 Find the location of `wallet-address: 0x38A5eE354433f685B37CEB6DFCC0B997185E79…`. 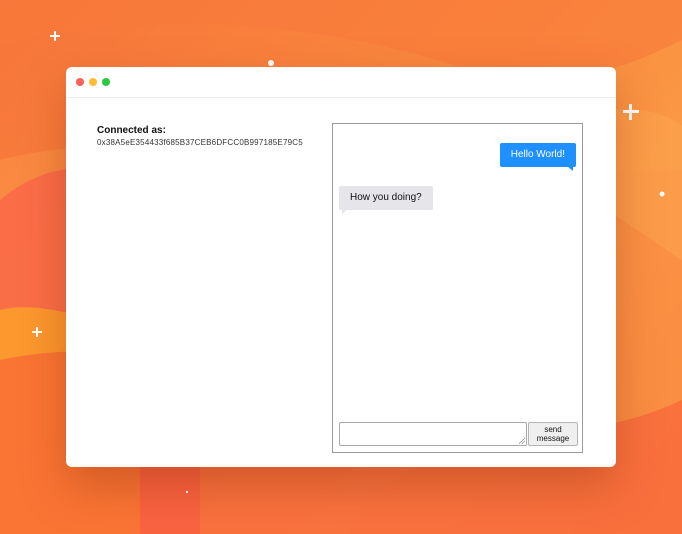

wallet-address: 0x38A5eE354433f685B37CEB6DFCC0B997185E79… is located at coordinates (200, 142).